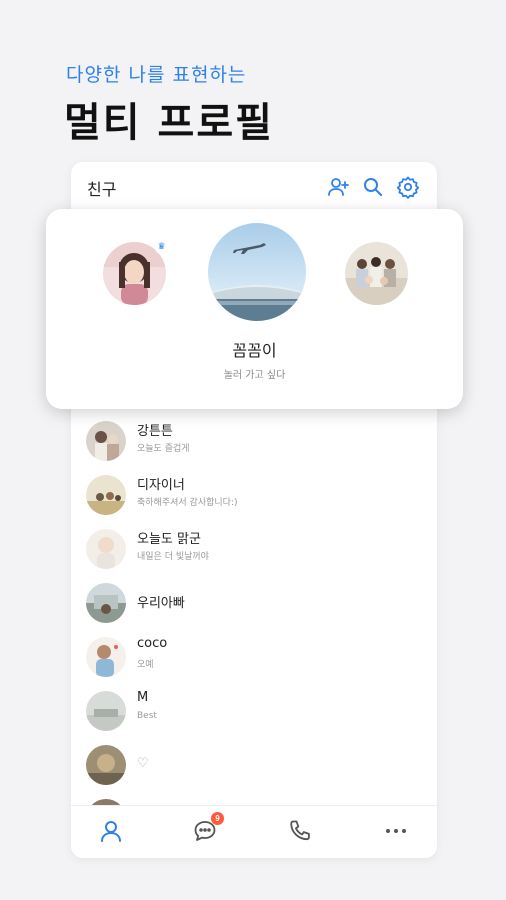 This screenshot has height=900, width=506. Describe the element at coordinates (254, 186) in the screenshot. I see `top-bar: 친구` at that location.